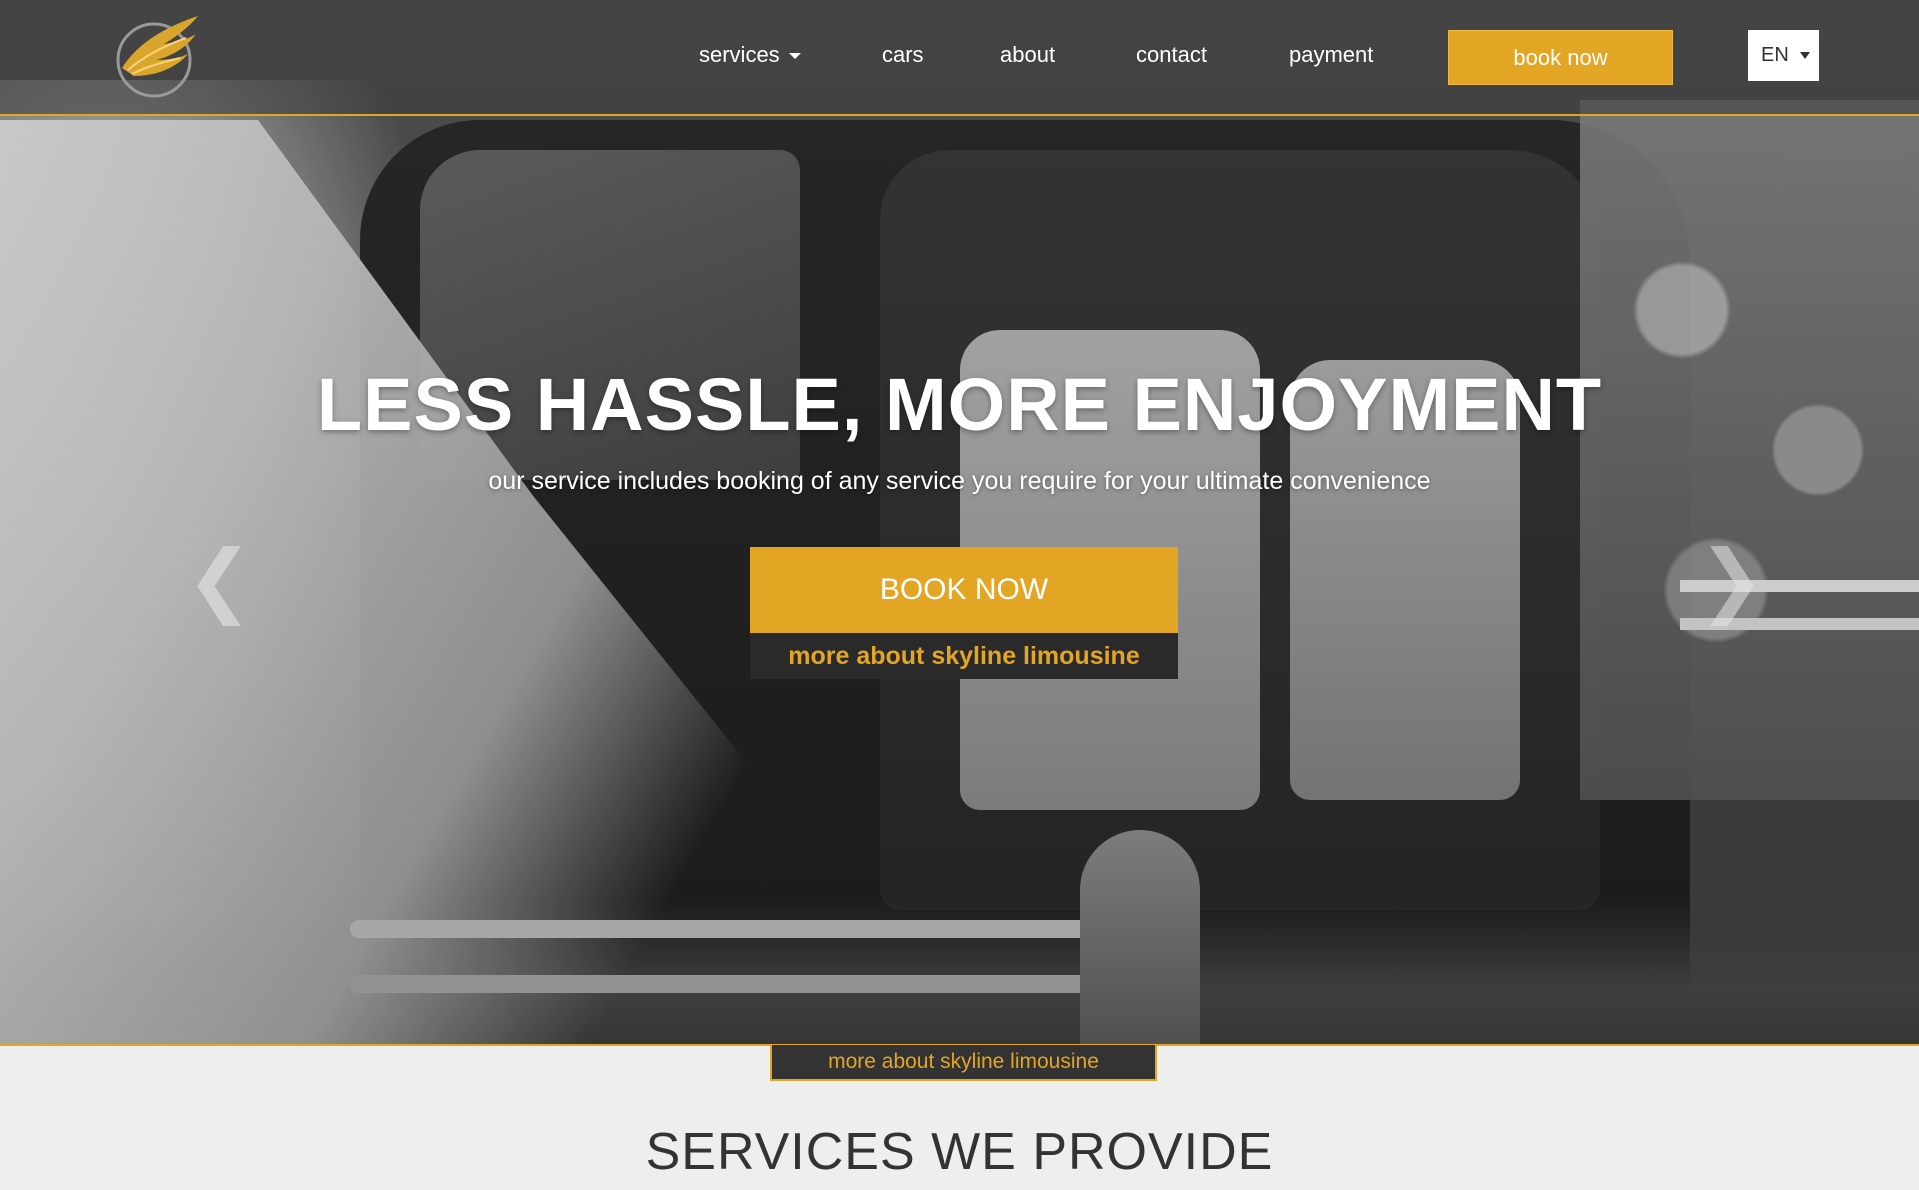 The height and width of the screenshot is (1190, 1919). What do you see at coordinates (219, 580) in the screenshot?
I see `carousel-prev-icon: ❮` at bounding box center [219, 580].